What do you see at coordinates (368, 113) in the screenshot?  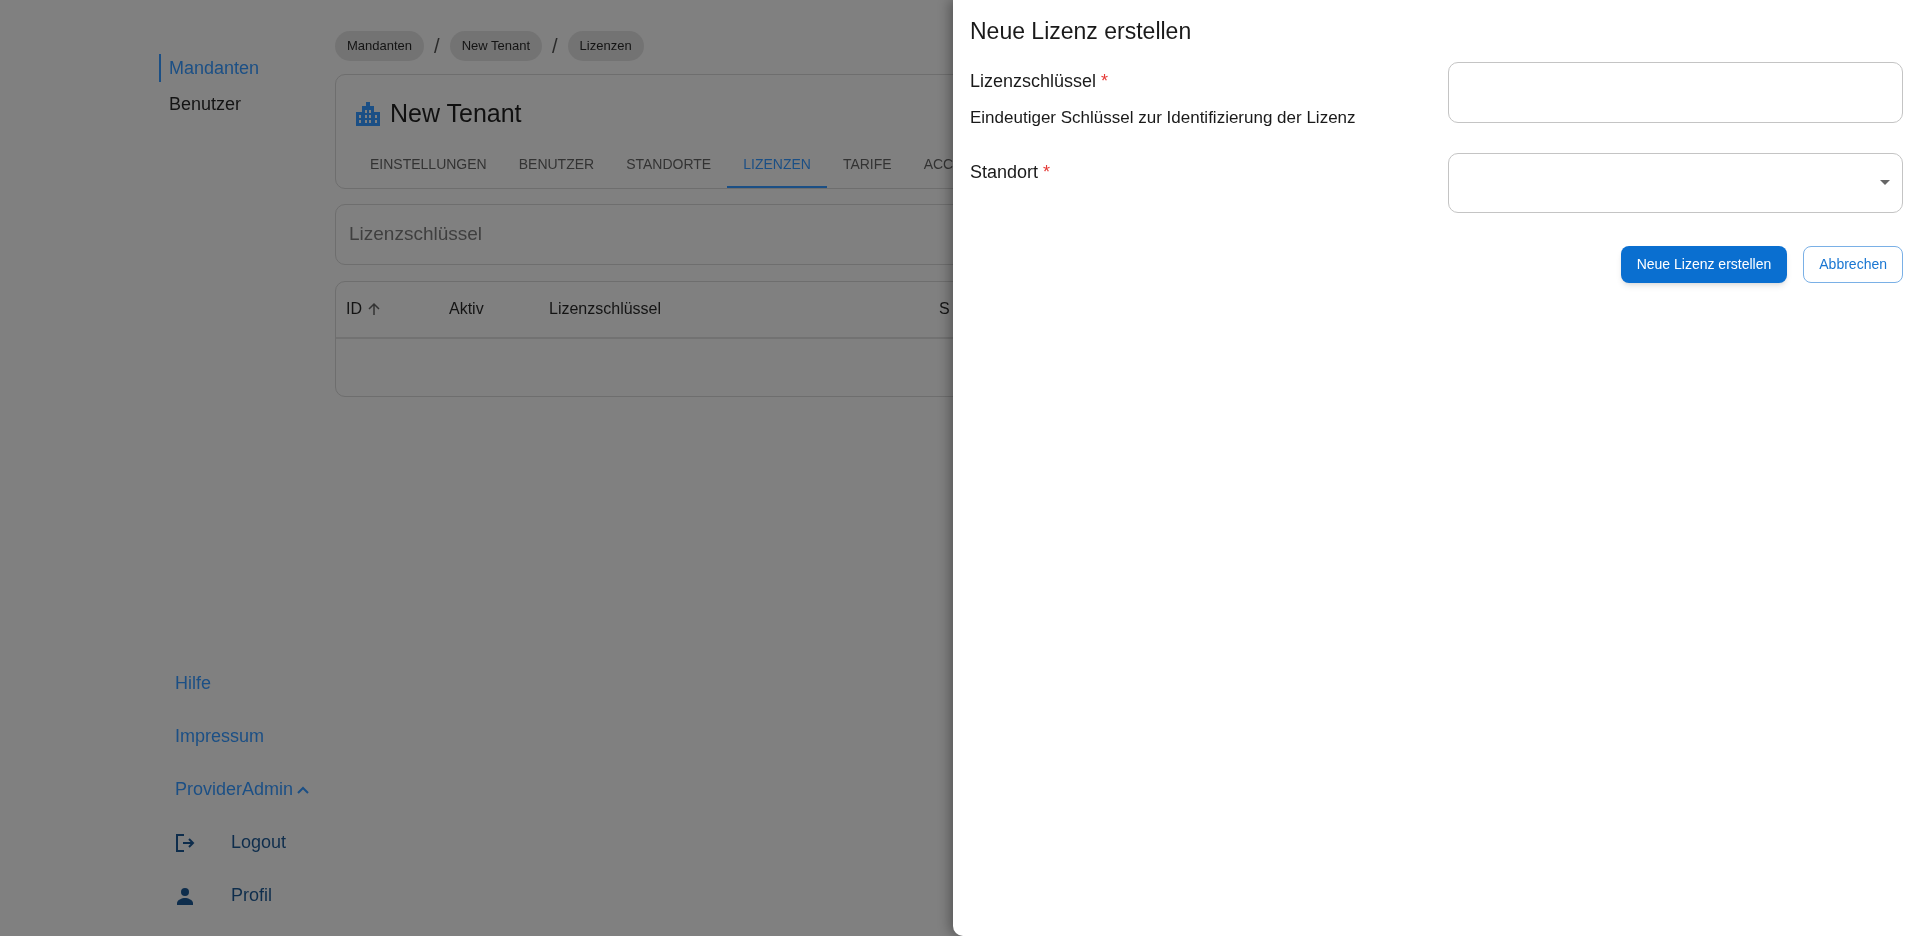 I see `building-icon` at bounding box center [368, 113].